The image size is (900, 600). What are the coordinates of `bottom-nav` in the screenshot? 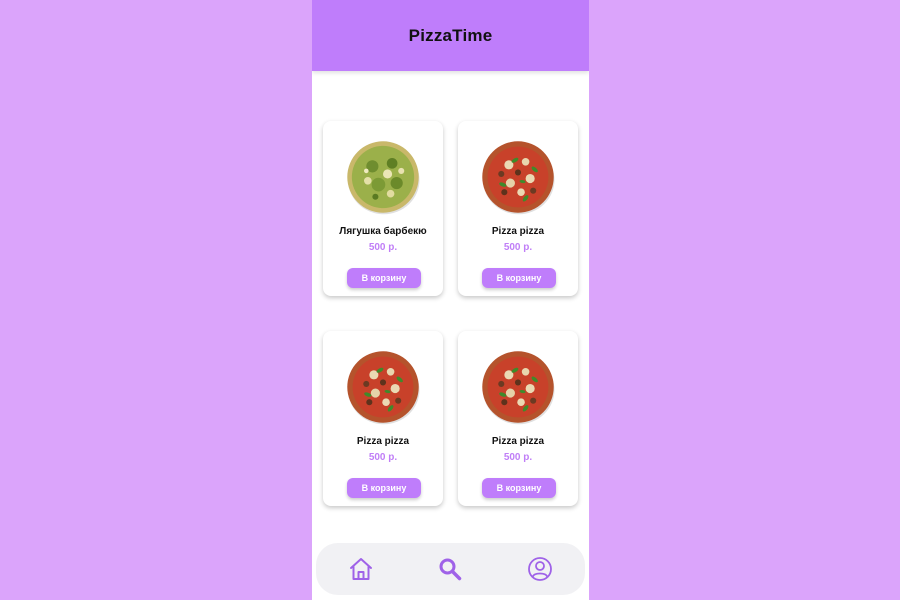 It's located at (450, 569).